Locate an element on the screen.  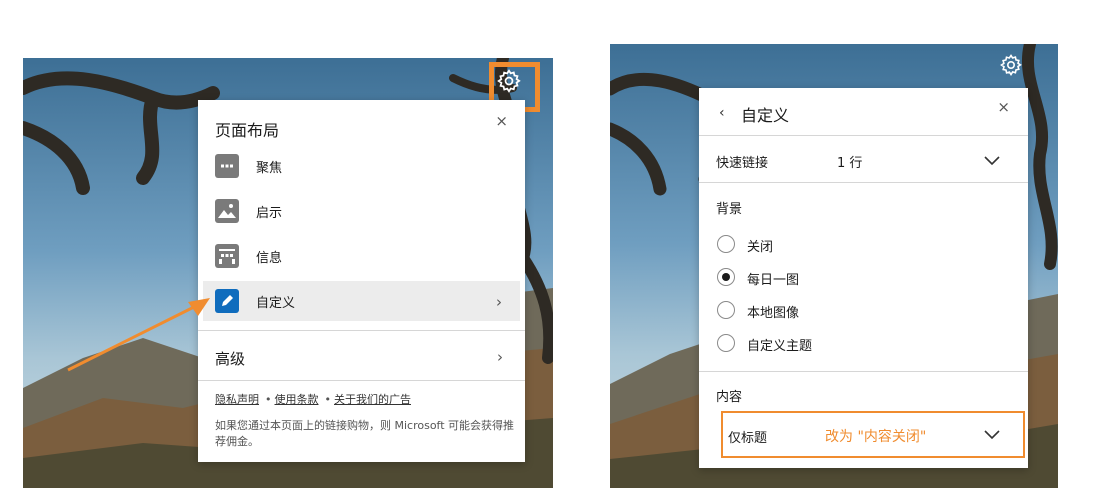
annotation-text: 改为 "内容关闭" is located at coordinates (876, 437).